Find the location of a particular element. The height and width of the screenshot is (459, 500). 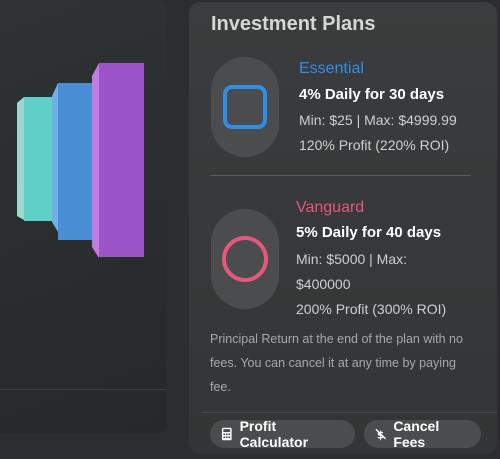

profit-calculator-label: Profit Calculator is located at coordinates (274, 434).